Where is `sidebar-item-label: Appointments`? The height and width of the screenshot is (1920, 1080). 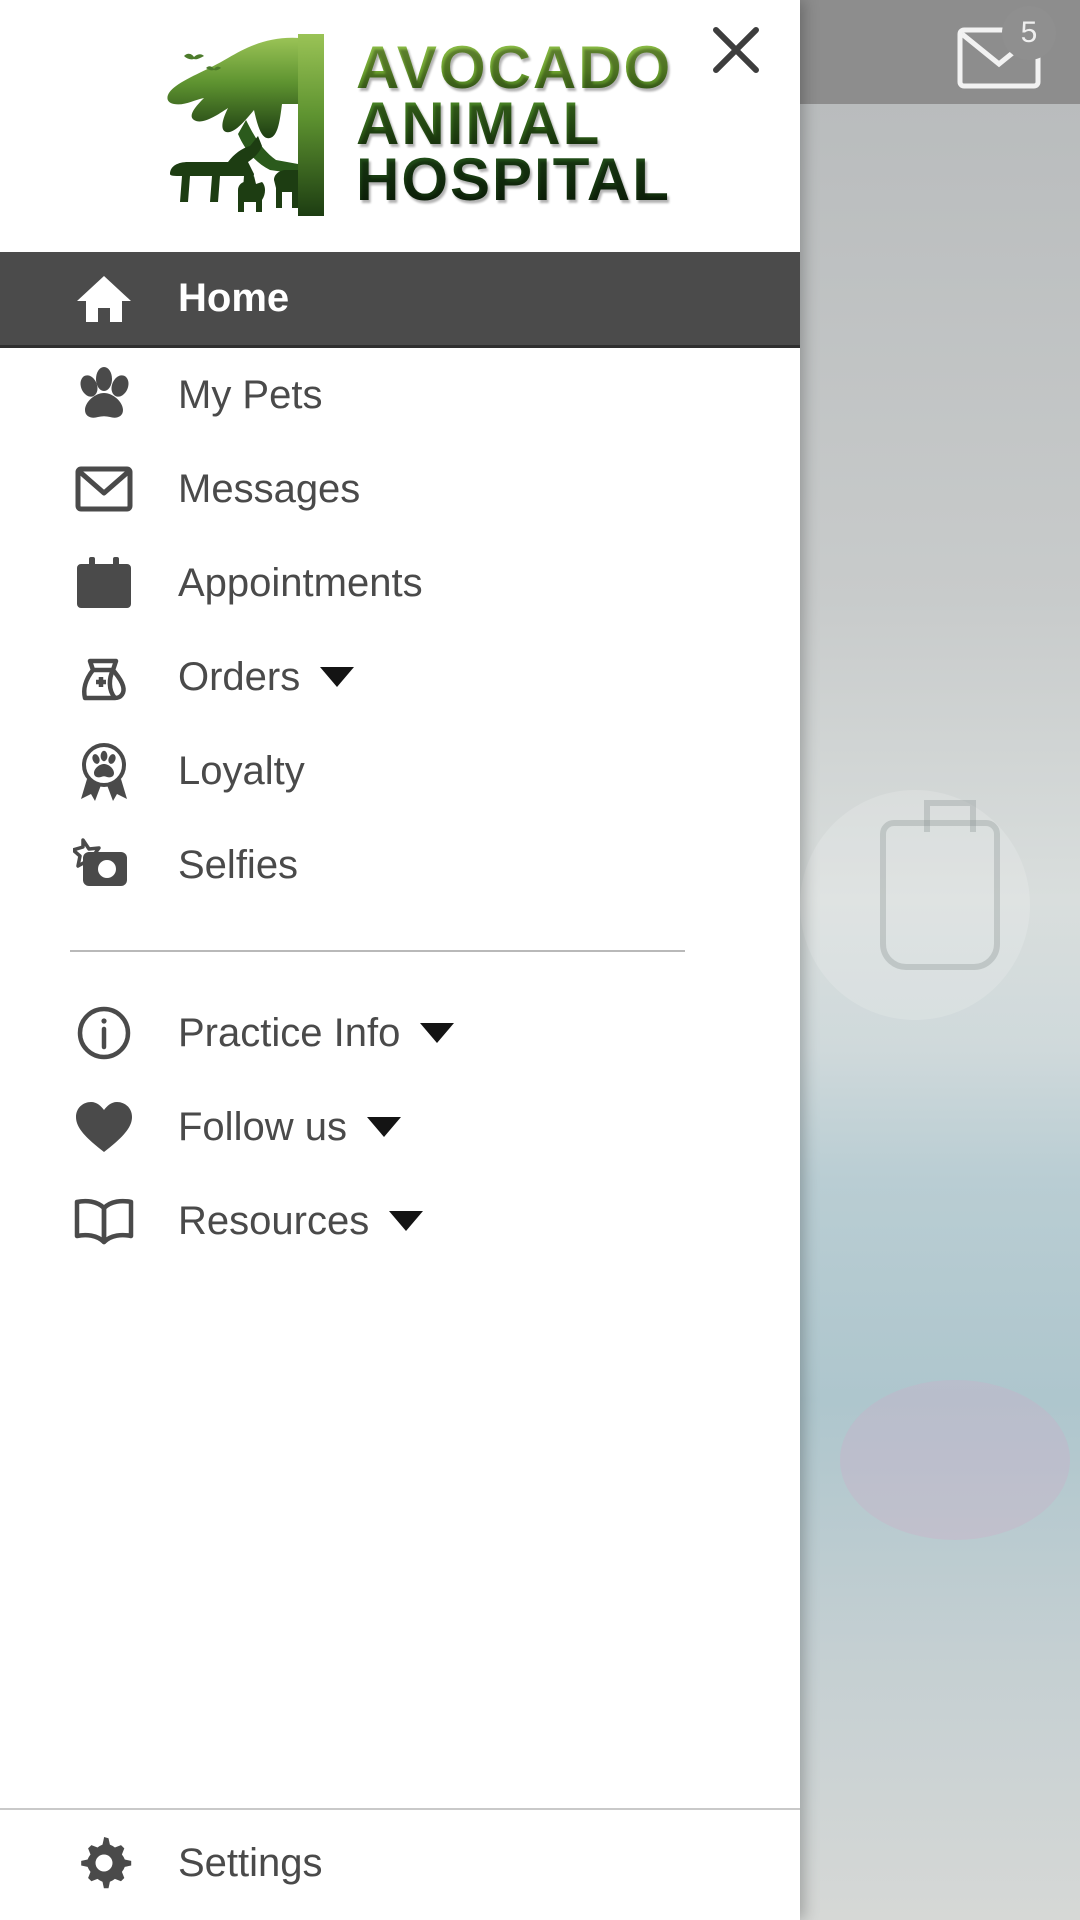
sidebar-item-label: Appointments is located at coordinates (300, 582).